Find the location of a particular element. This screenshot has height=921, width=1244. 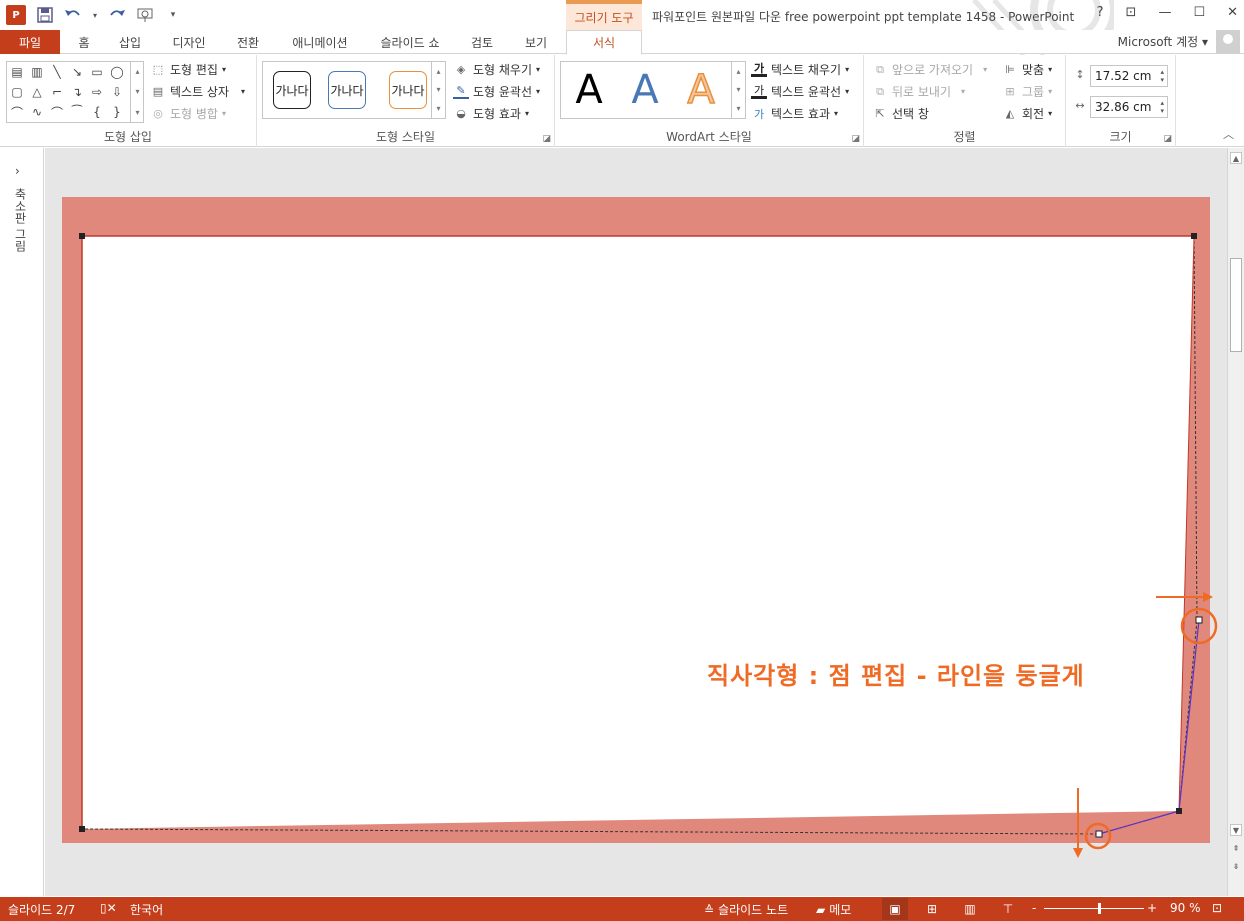

elbow-connector-shape-icon: ⌐ is located at coordinates (57, 92).